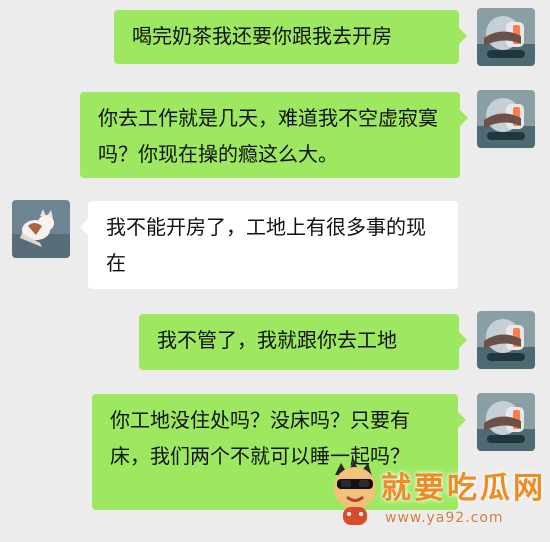  I want to click on chat-bubble-self: 你去工作就是几天，难道我不空虚寂寞吗？你现在操的瘾这么大。, so click(274, 135).